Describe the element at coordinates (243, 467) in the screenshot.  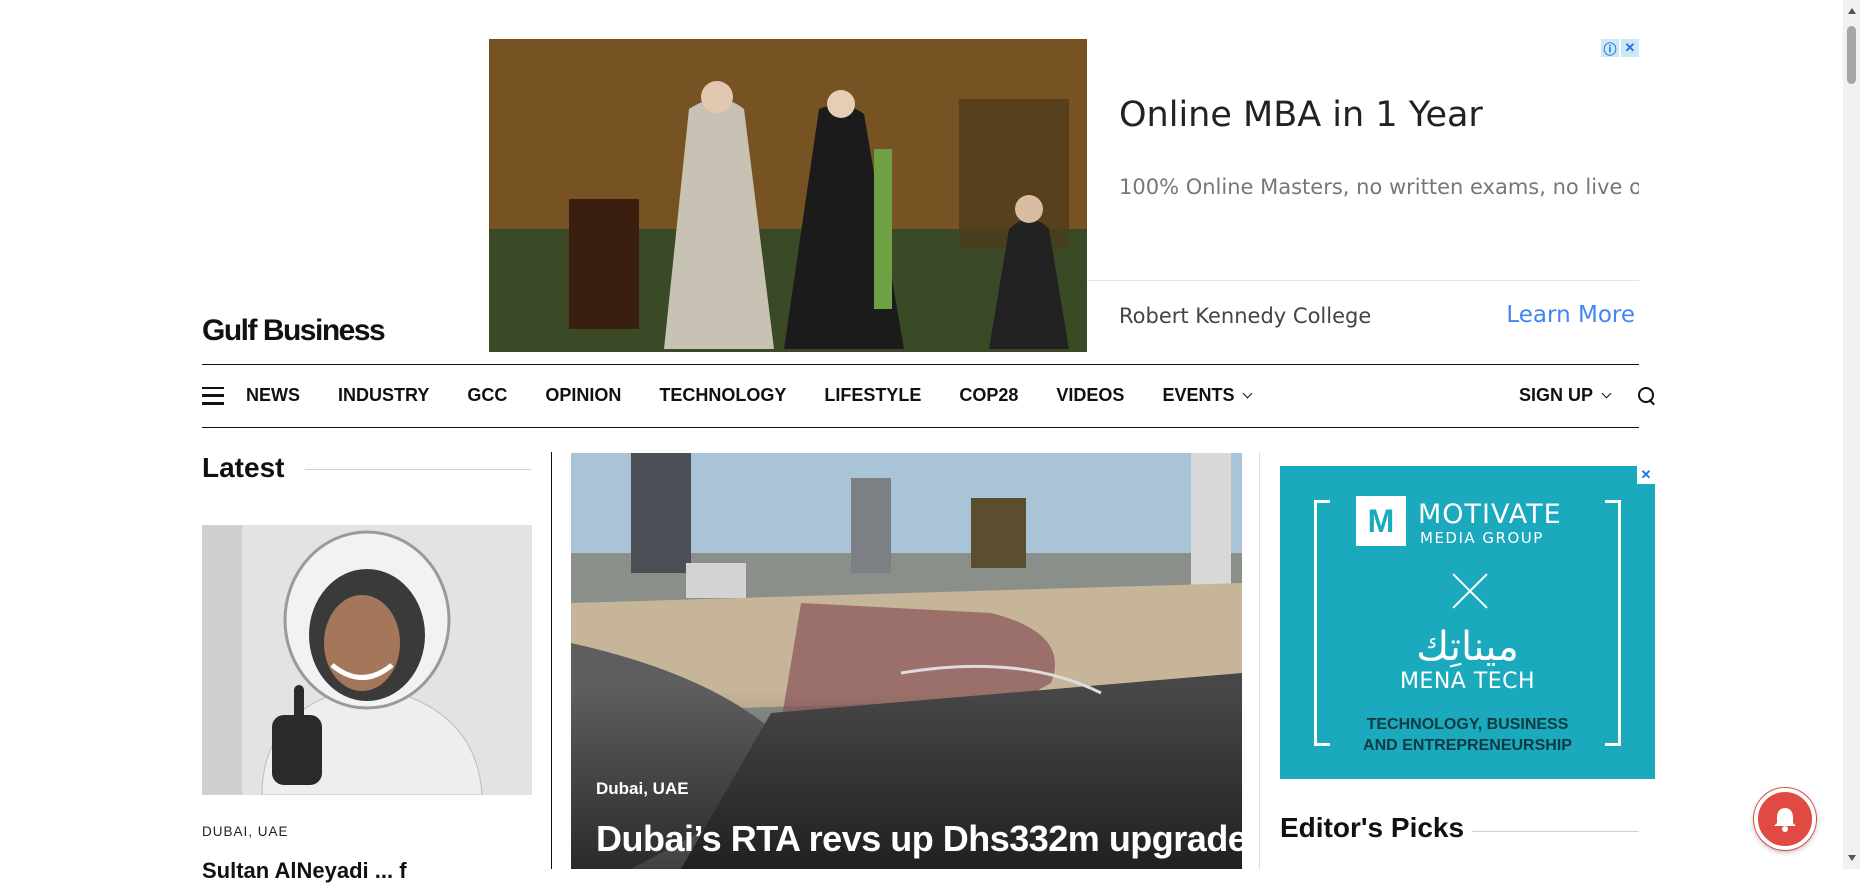
I see `latest-section-title: Latest` at that location.